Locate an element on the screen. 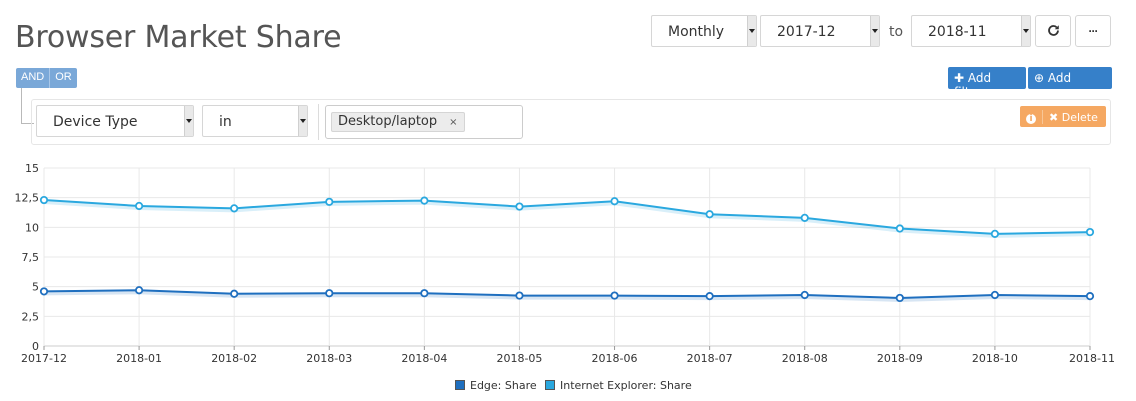 This screenshot has height=401, width=1136. filter-operator-value: in is located at coordinates (225, 122).